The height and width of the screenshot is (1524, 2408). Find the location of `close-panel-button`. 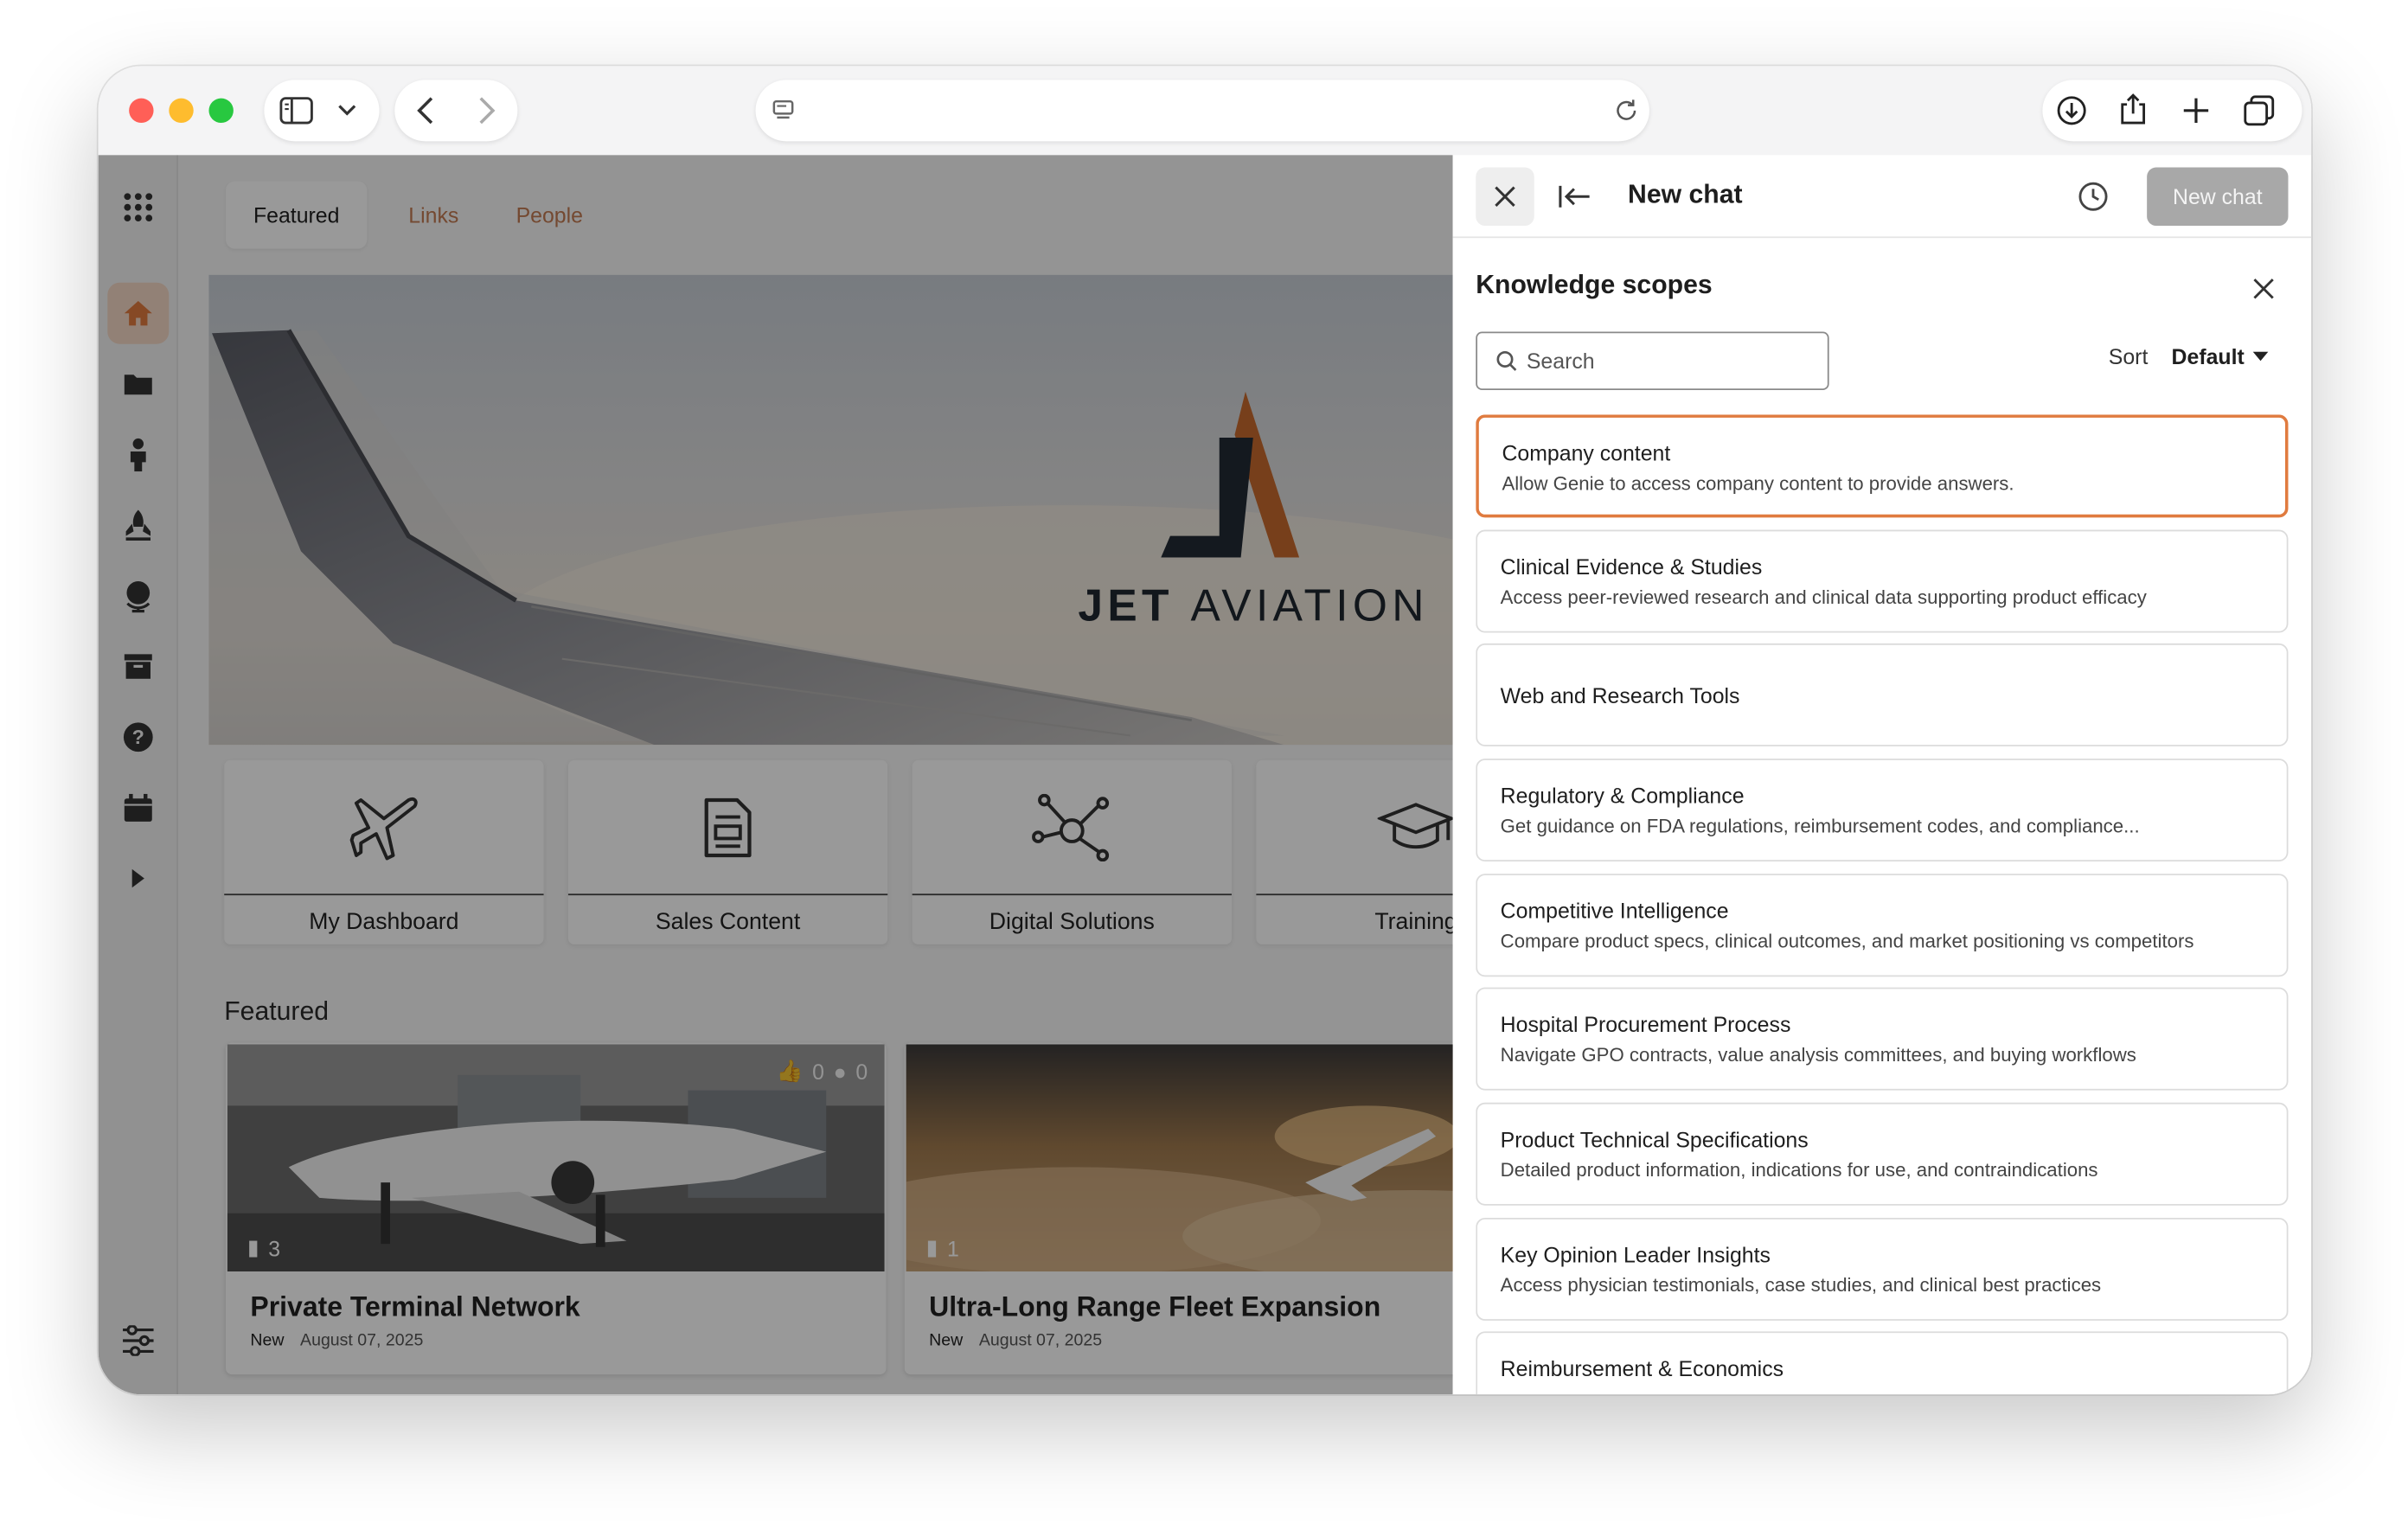

close-panel-button is located at coordinates (1505, 197).